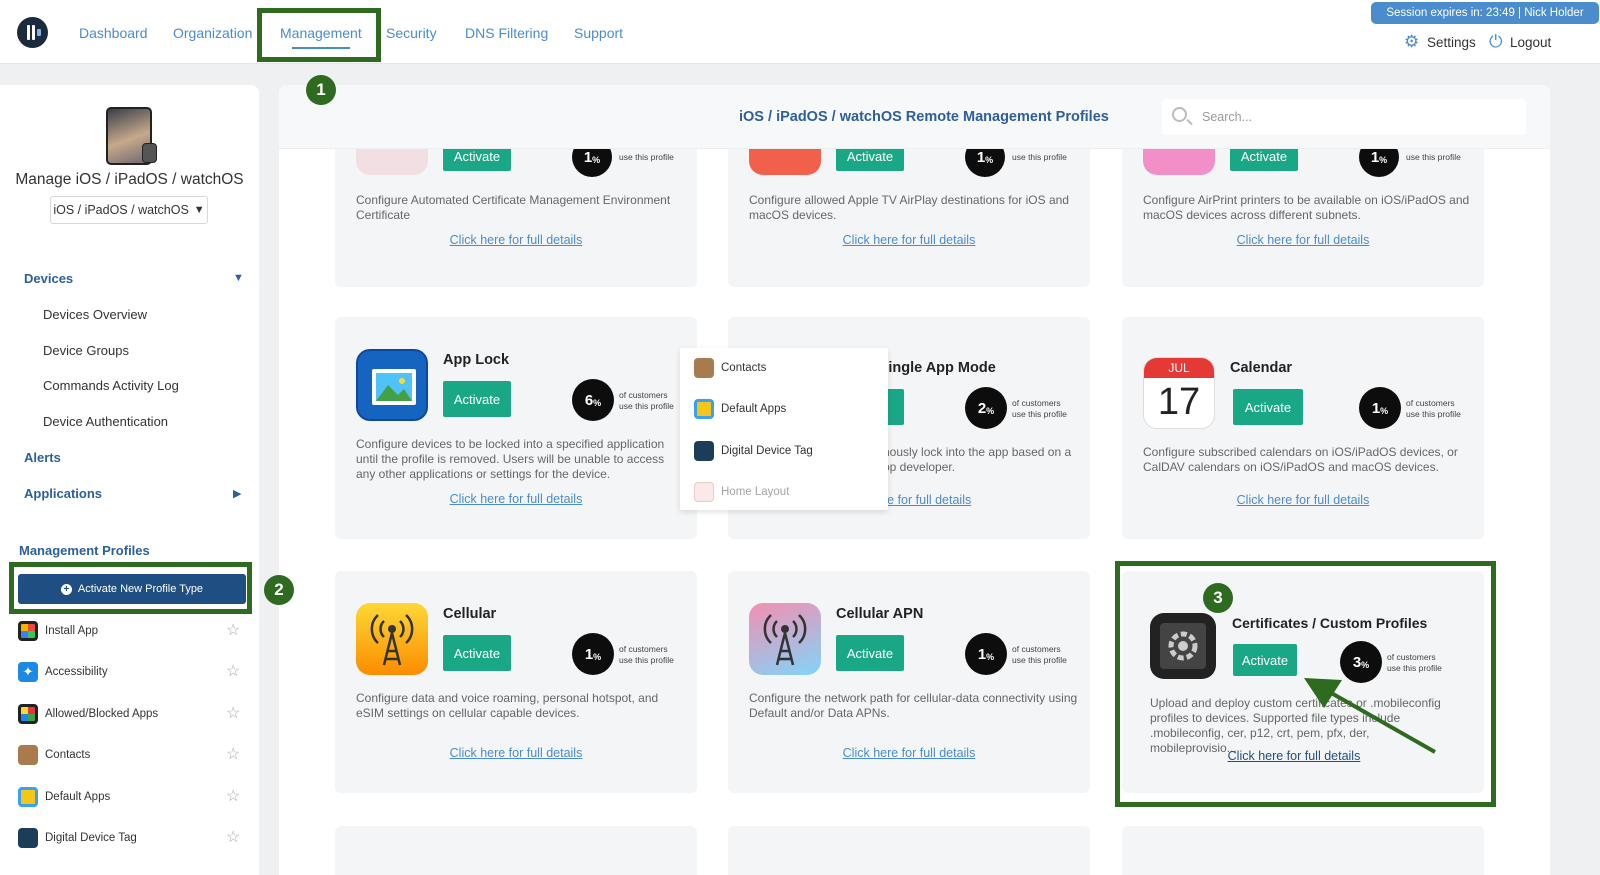  I want to click on app-logo-icon, so click(32, 32).